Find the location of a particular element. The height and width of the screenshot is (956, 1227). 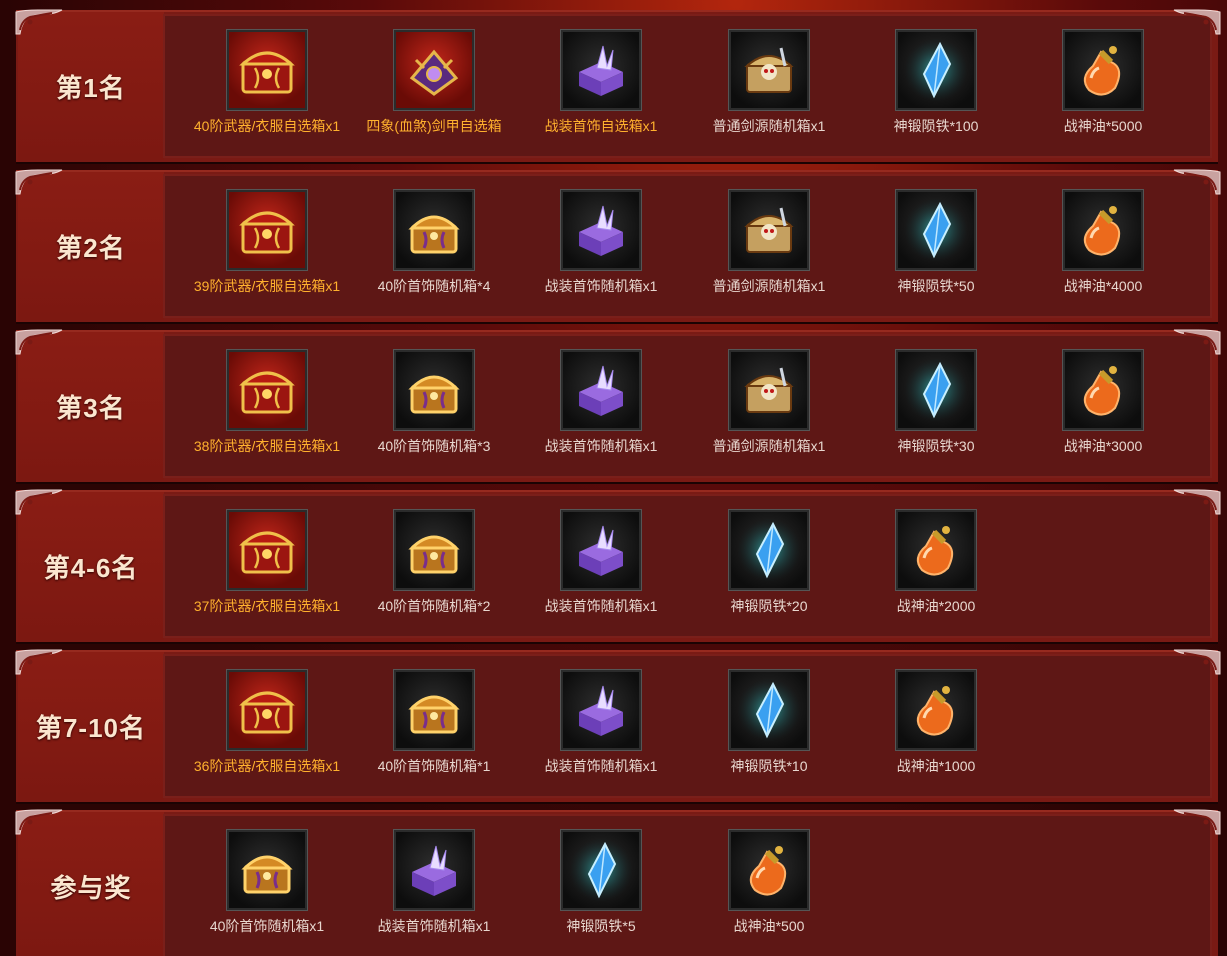

reward-item: 39阶武器/衣服自选箱x1 is located at coordinates (267, 242).